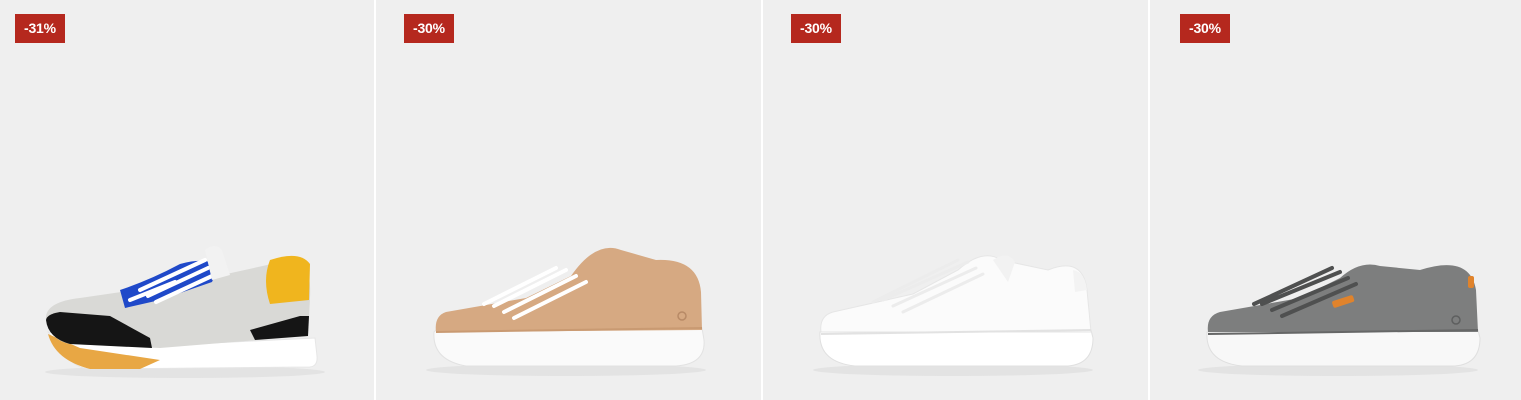  Describe the element at coordinates (566, 311) in the screenshot. I see `sneaker-beige-icon` at that location.